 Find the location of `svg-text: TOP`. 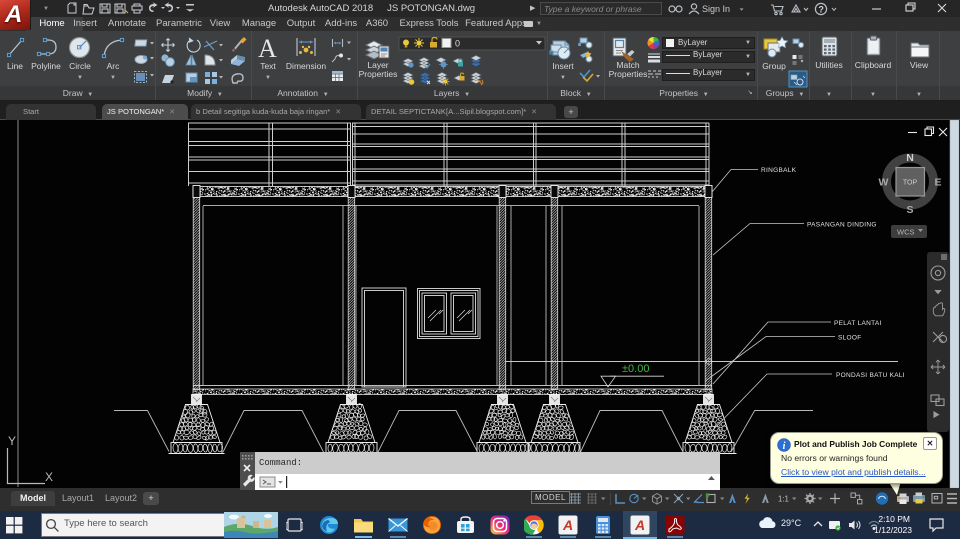

svg-text: TOP is located at coordinates (910, 183).